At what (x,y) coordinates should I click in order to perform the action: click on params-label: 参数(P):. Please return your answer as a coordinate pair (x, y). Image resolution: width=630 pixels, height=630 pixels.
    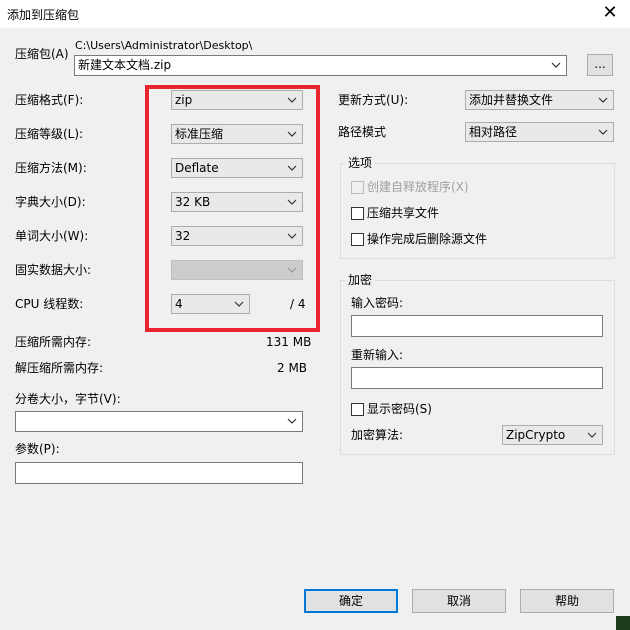
    Looking at the image, I should click on (37, 449).